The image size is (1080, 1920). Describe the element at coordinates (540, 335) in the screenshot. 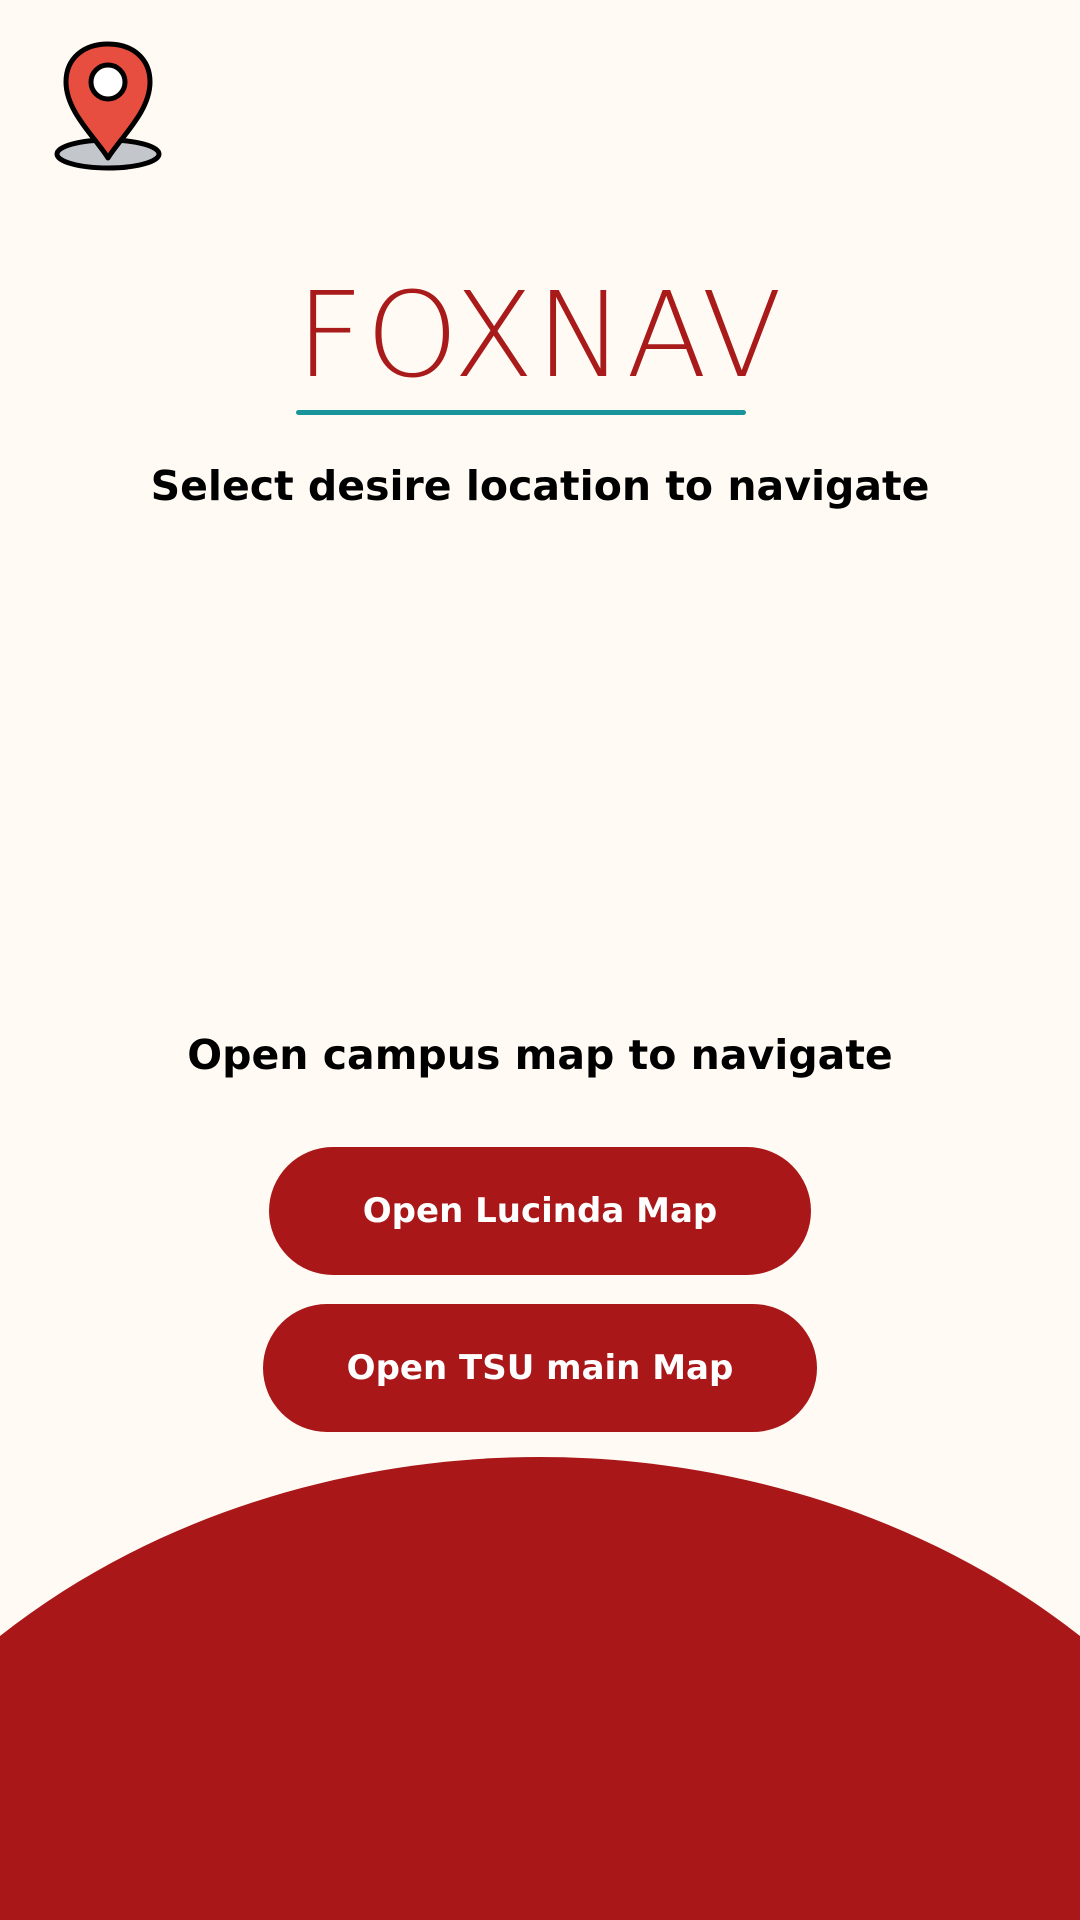

I see `app-title: FOXNAV` at that location.